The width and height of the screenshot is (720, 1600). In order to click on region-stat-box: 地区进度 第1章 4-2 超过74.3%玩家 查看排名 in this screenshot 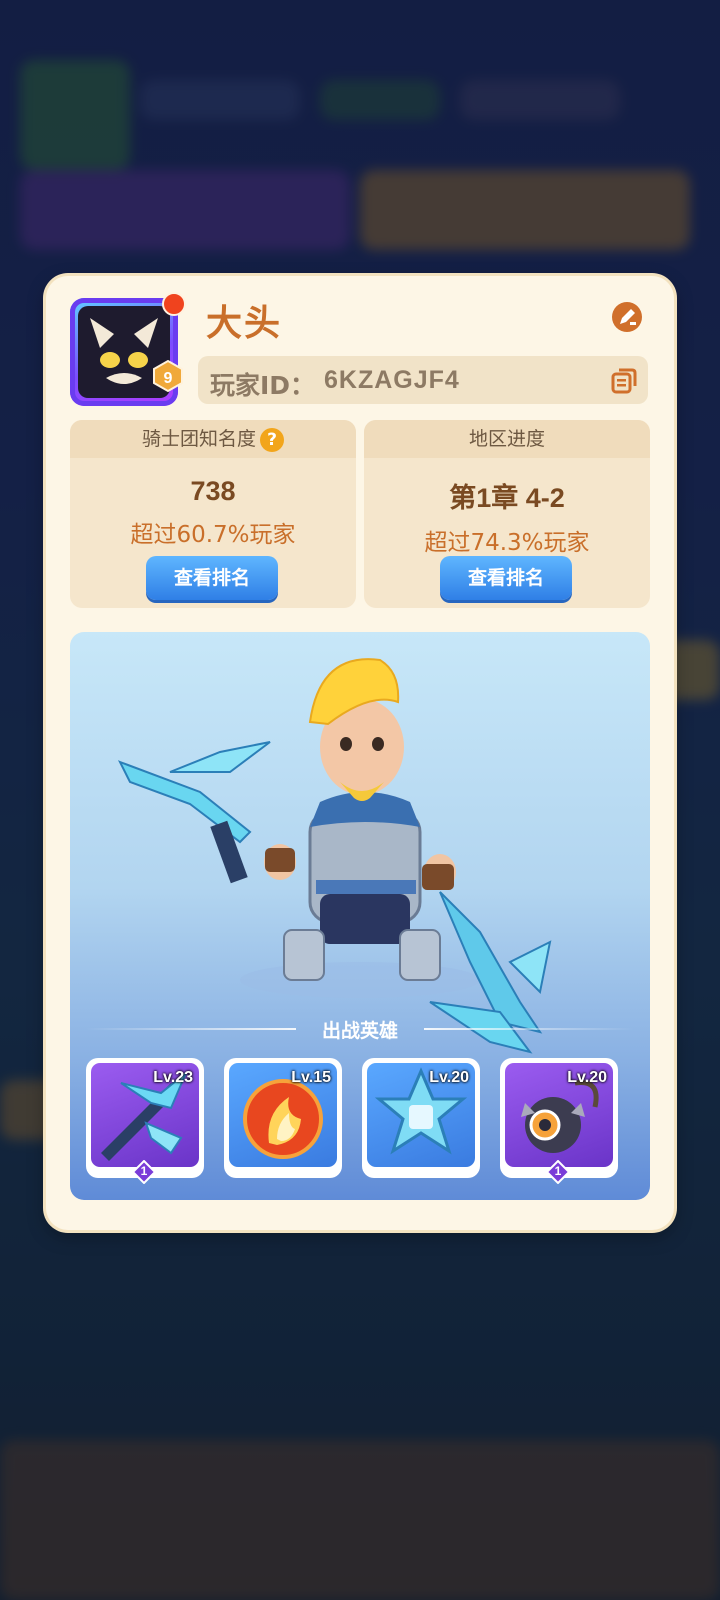, I will do `click(507, 514)`.